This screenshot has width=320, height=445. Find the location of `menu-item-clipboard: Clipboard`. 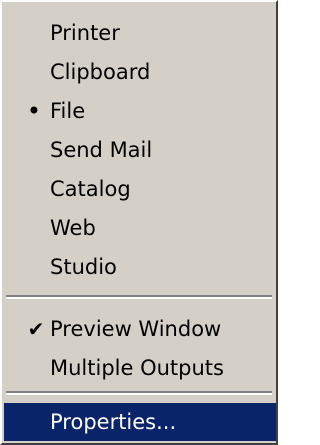

menu-item-clipboard: Clipboard is located at coordinates (140, 72).